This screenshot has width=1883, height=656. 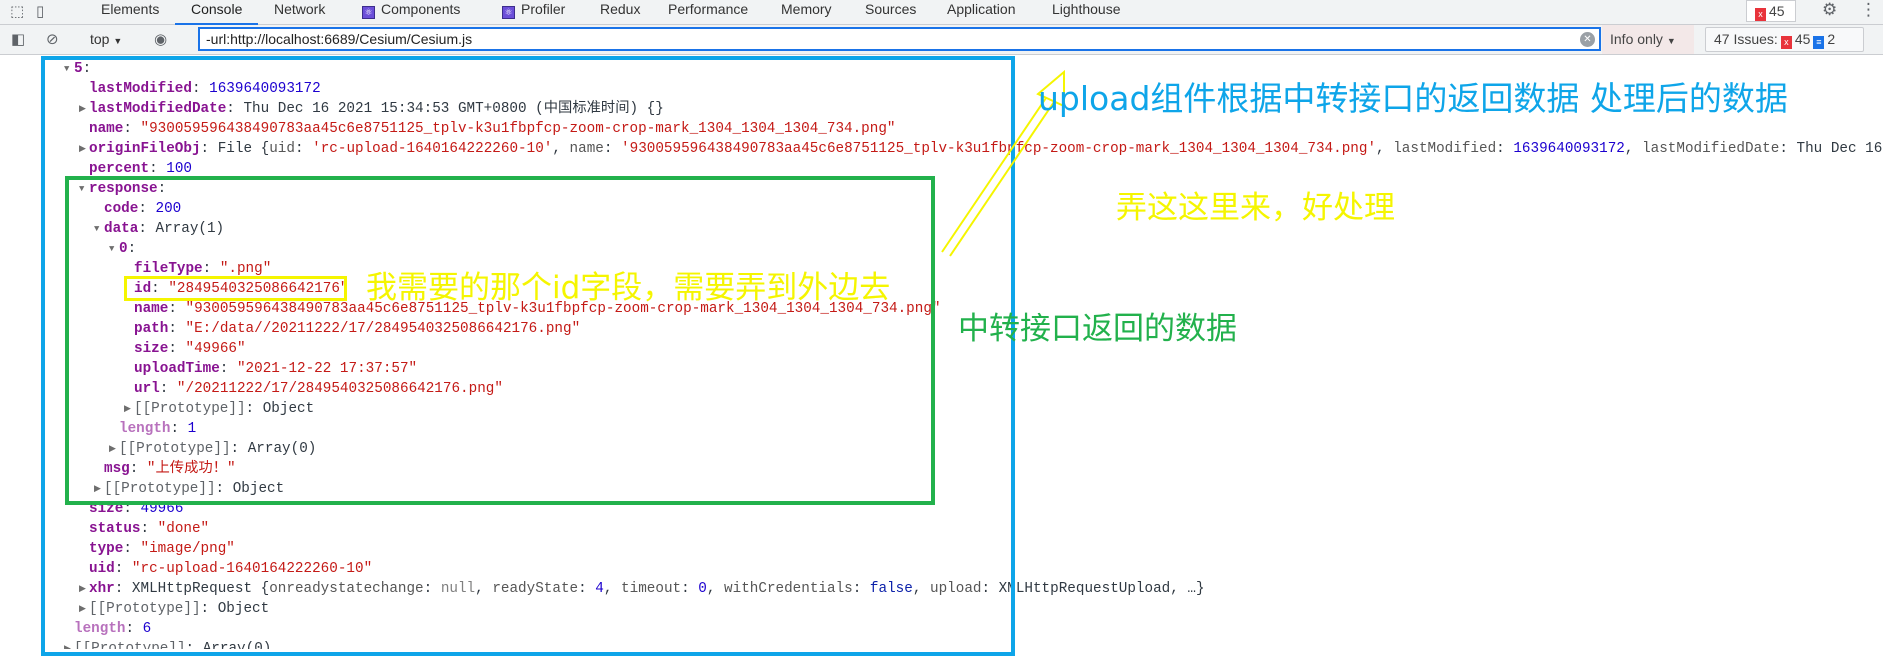 I want to click on upload-annotation-text: upload组件根据中转接口的返回数据 处理后的数据, so click(x=1413, y=98).